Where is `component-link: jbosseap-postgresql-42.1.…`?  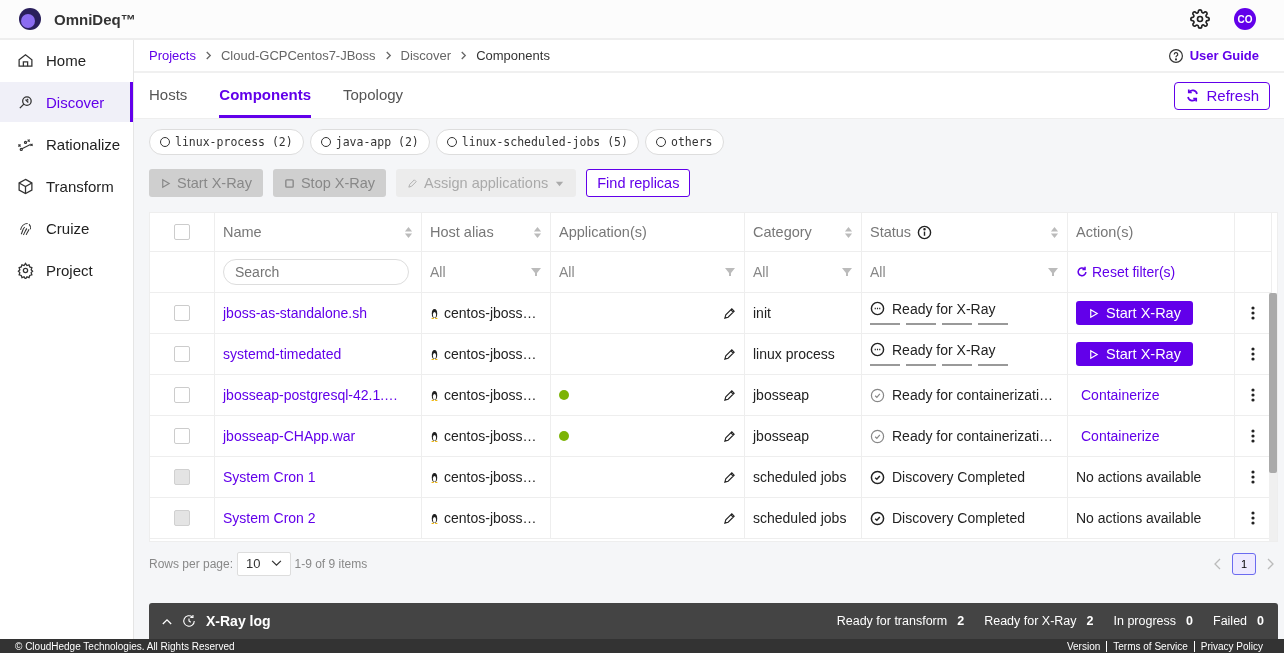
component-link: jbosseap-postgresql-42.1.… is located at coordinates (311, 395).